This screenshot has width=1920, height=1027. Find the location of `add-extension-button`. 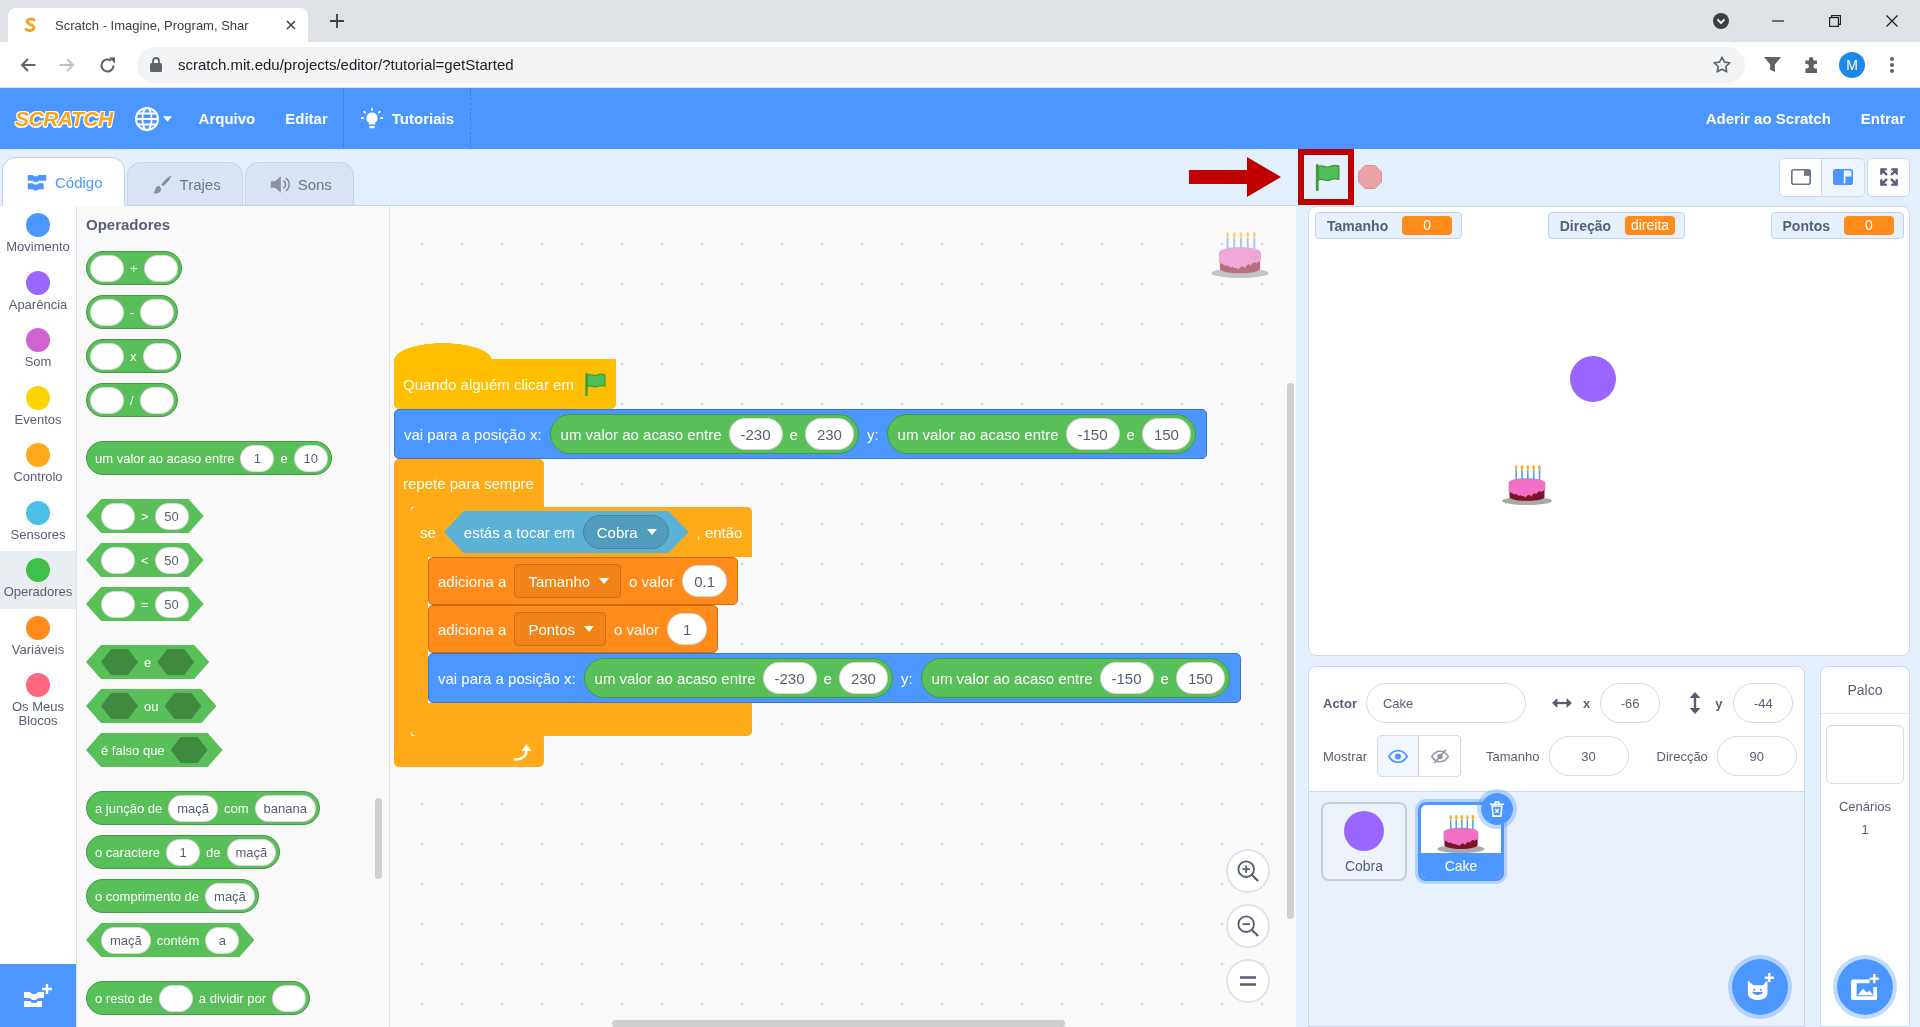

add-extension-button is located at coordinates (38, 995).